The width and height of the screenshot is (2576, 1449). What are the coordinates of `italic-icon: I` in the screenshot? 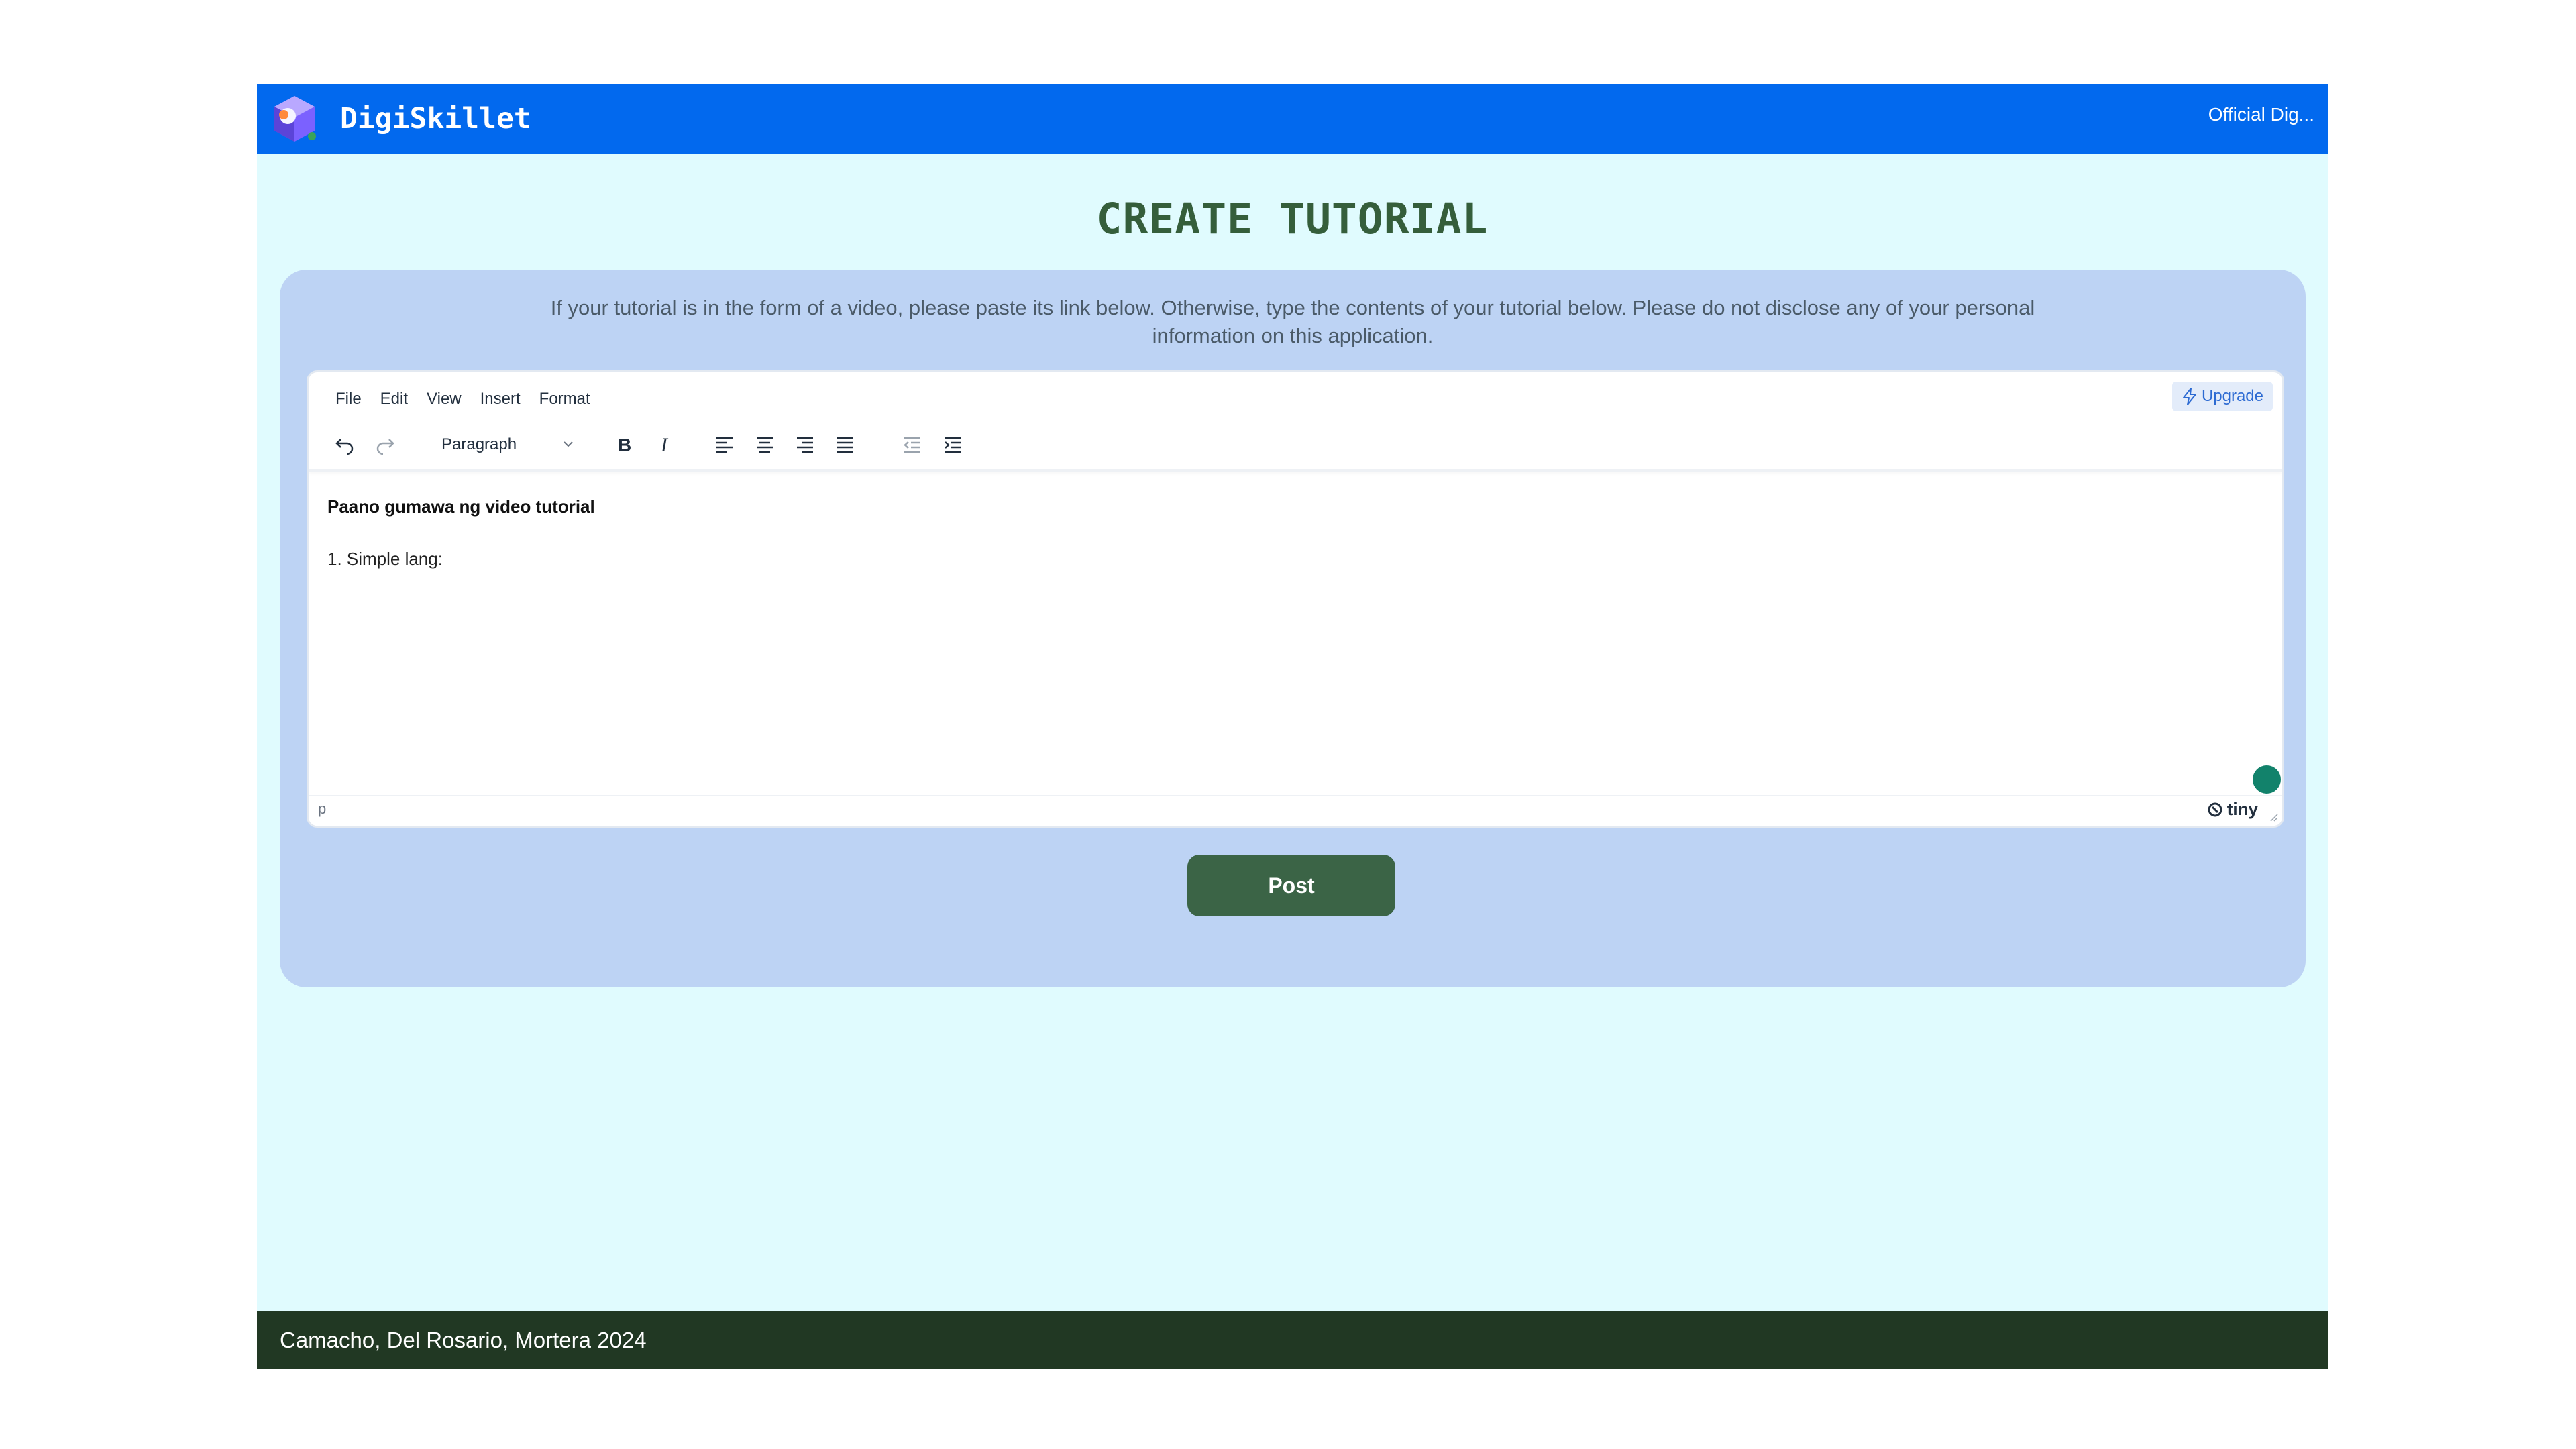 It's located at (664, 445).